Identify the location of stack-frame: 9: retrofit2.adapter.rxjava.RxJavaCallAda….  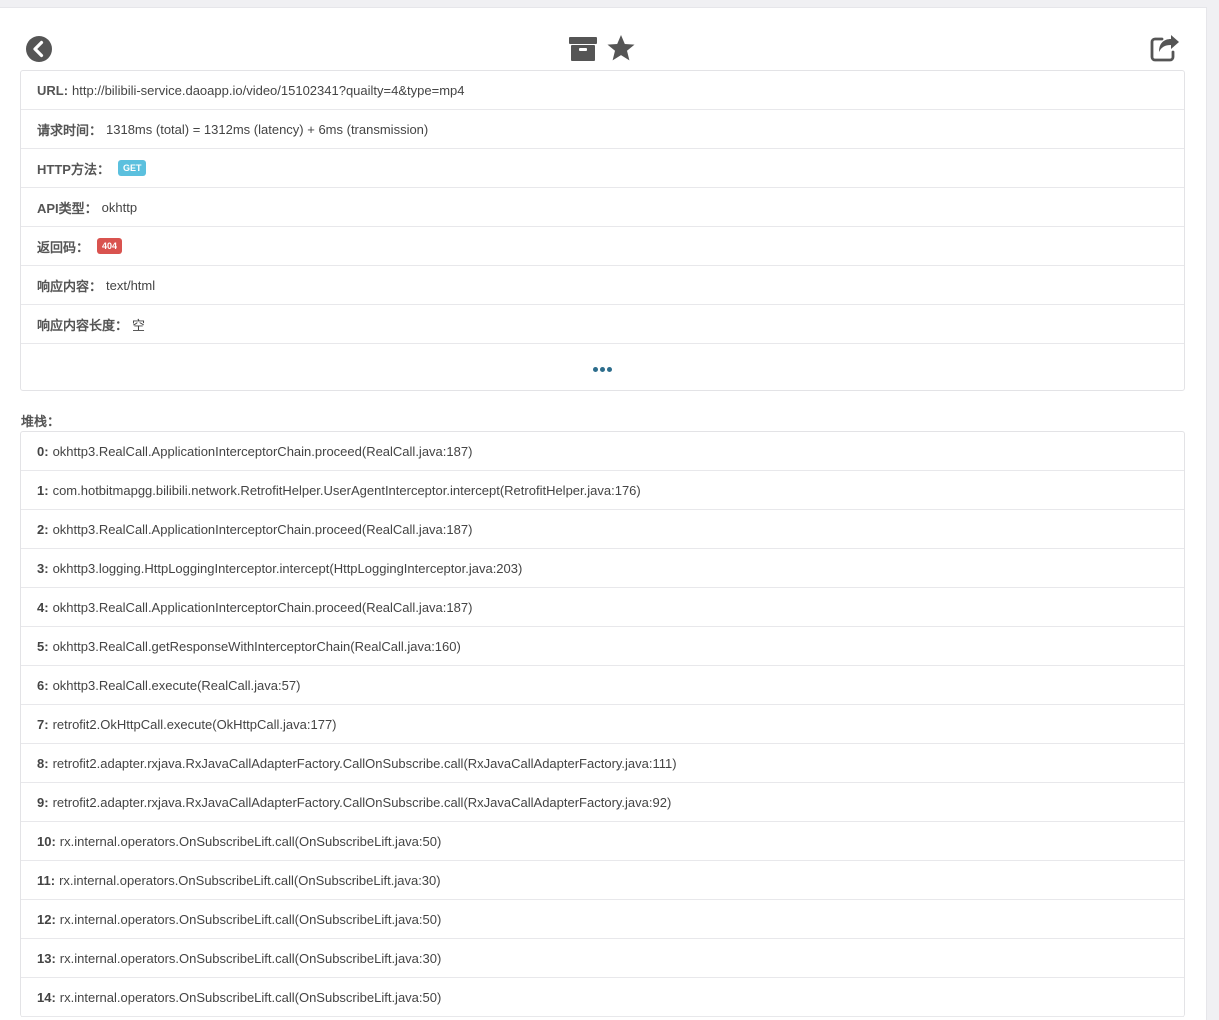
(602, 802).